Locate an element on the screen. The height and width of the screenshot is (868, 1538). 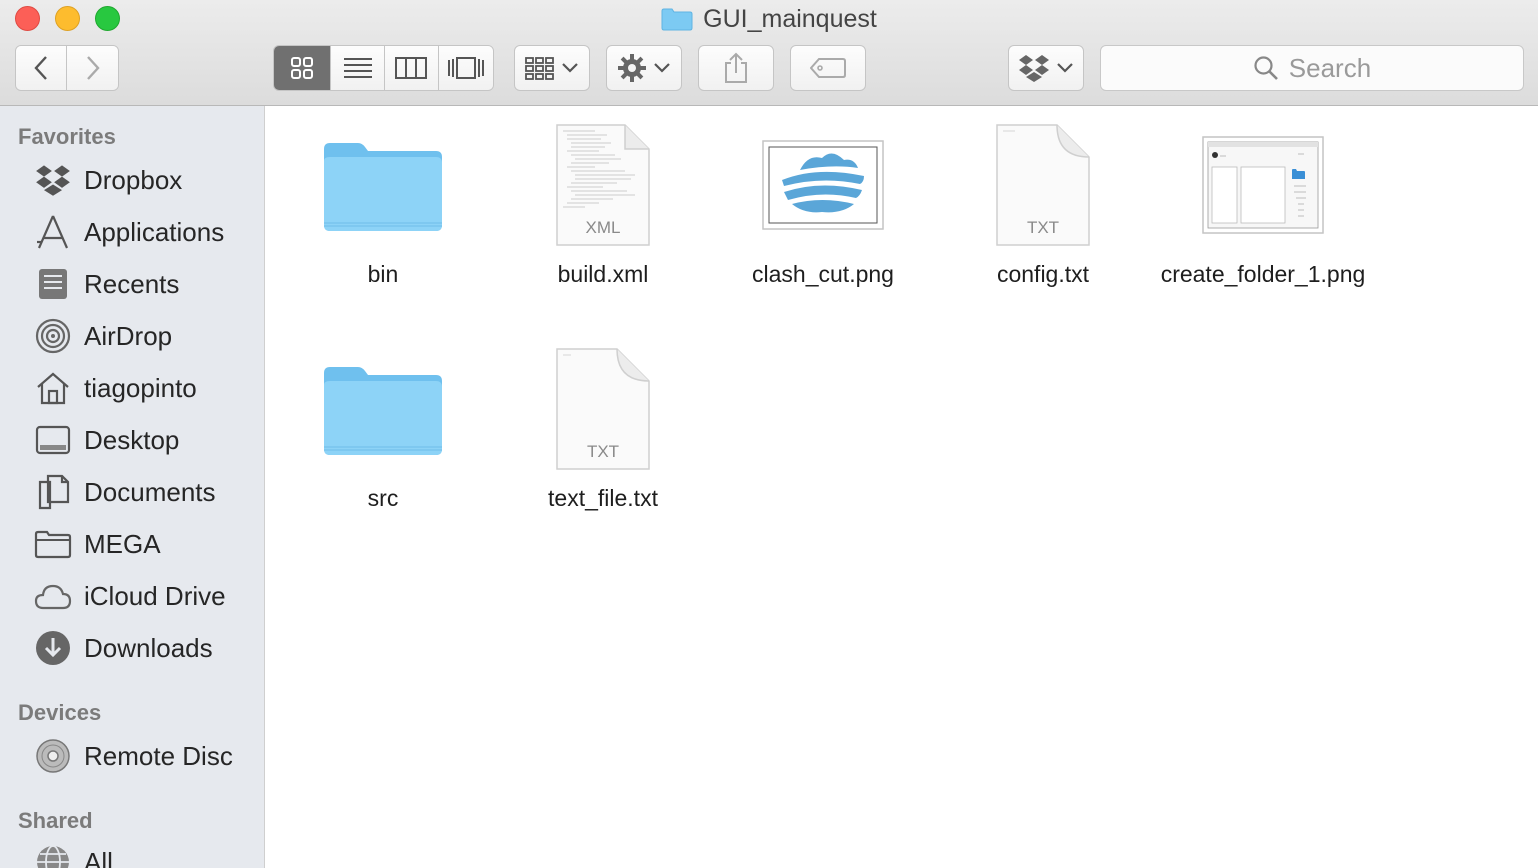
recents-icon is located at coordinates (53, 284).